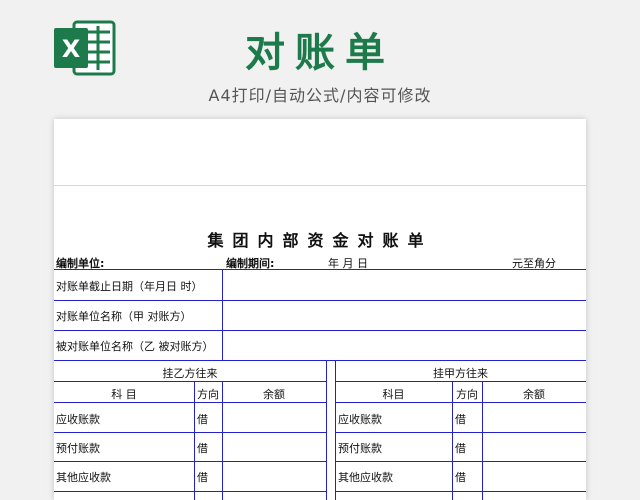  Describe the element at coordinates (274, 394) in the screenshot. I see `left-header-amount: 余额` at that location.